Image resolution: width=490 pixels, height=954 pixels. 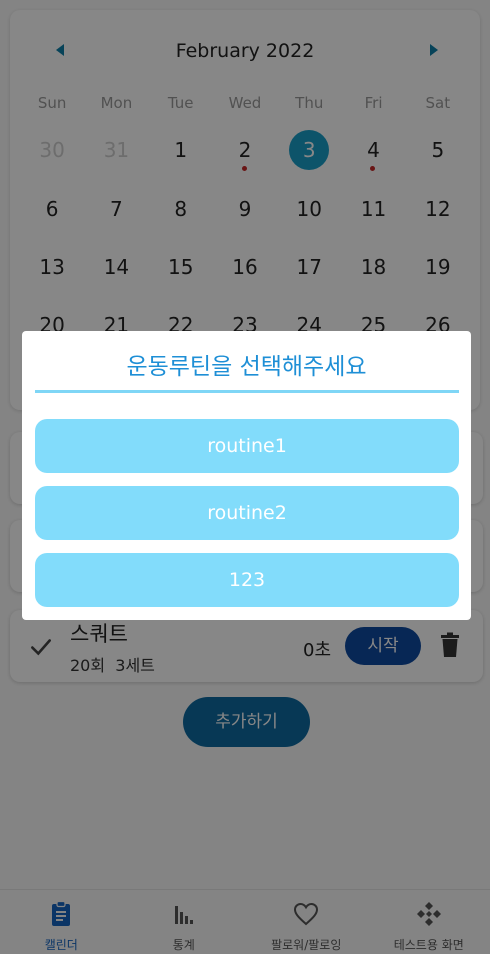 I want to click on routine-option-button: 123, so click(x=247, y=580).